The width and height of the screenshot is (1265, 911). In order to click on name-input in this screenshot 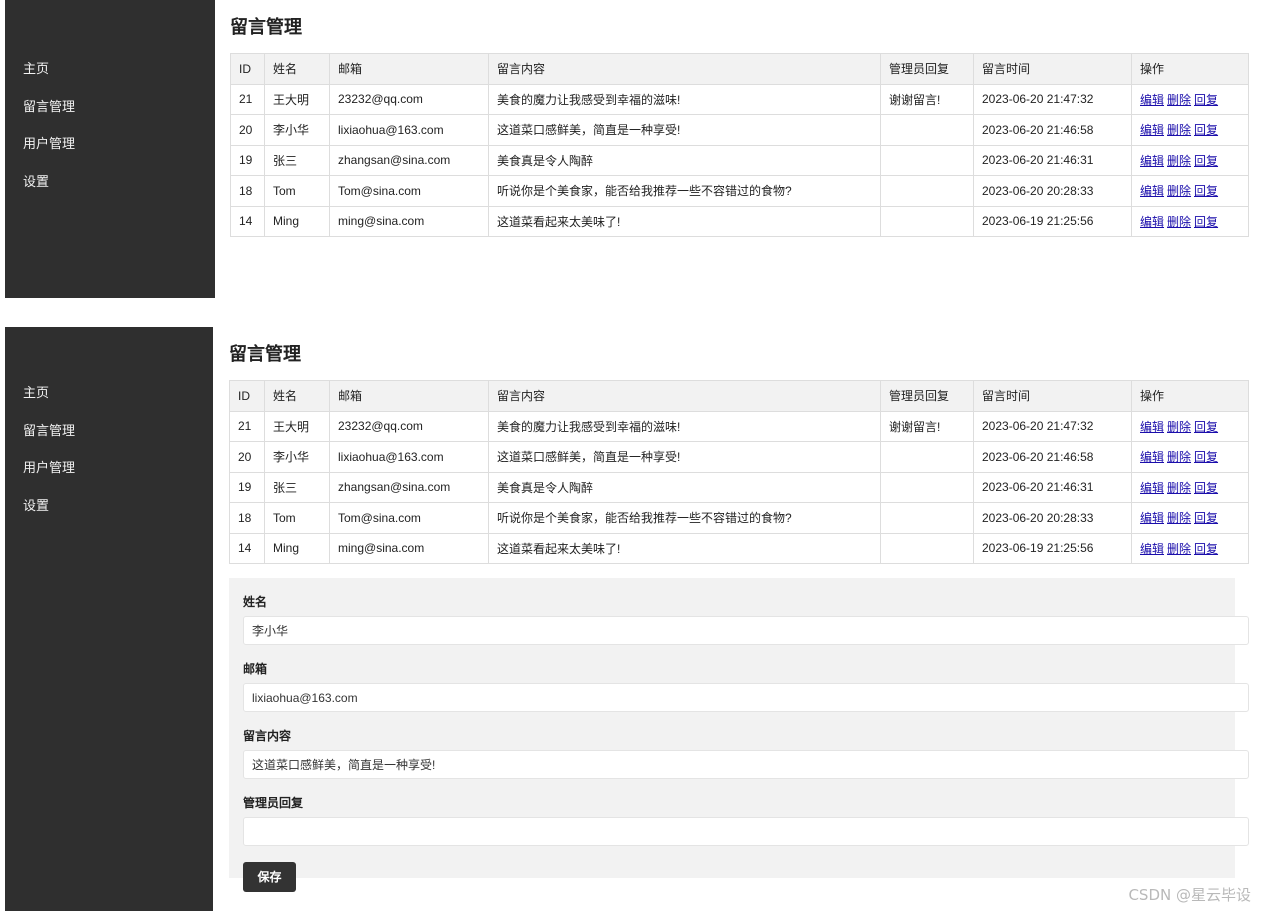, I will do `click(746, 630)`.